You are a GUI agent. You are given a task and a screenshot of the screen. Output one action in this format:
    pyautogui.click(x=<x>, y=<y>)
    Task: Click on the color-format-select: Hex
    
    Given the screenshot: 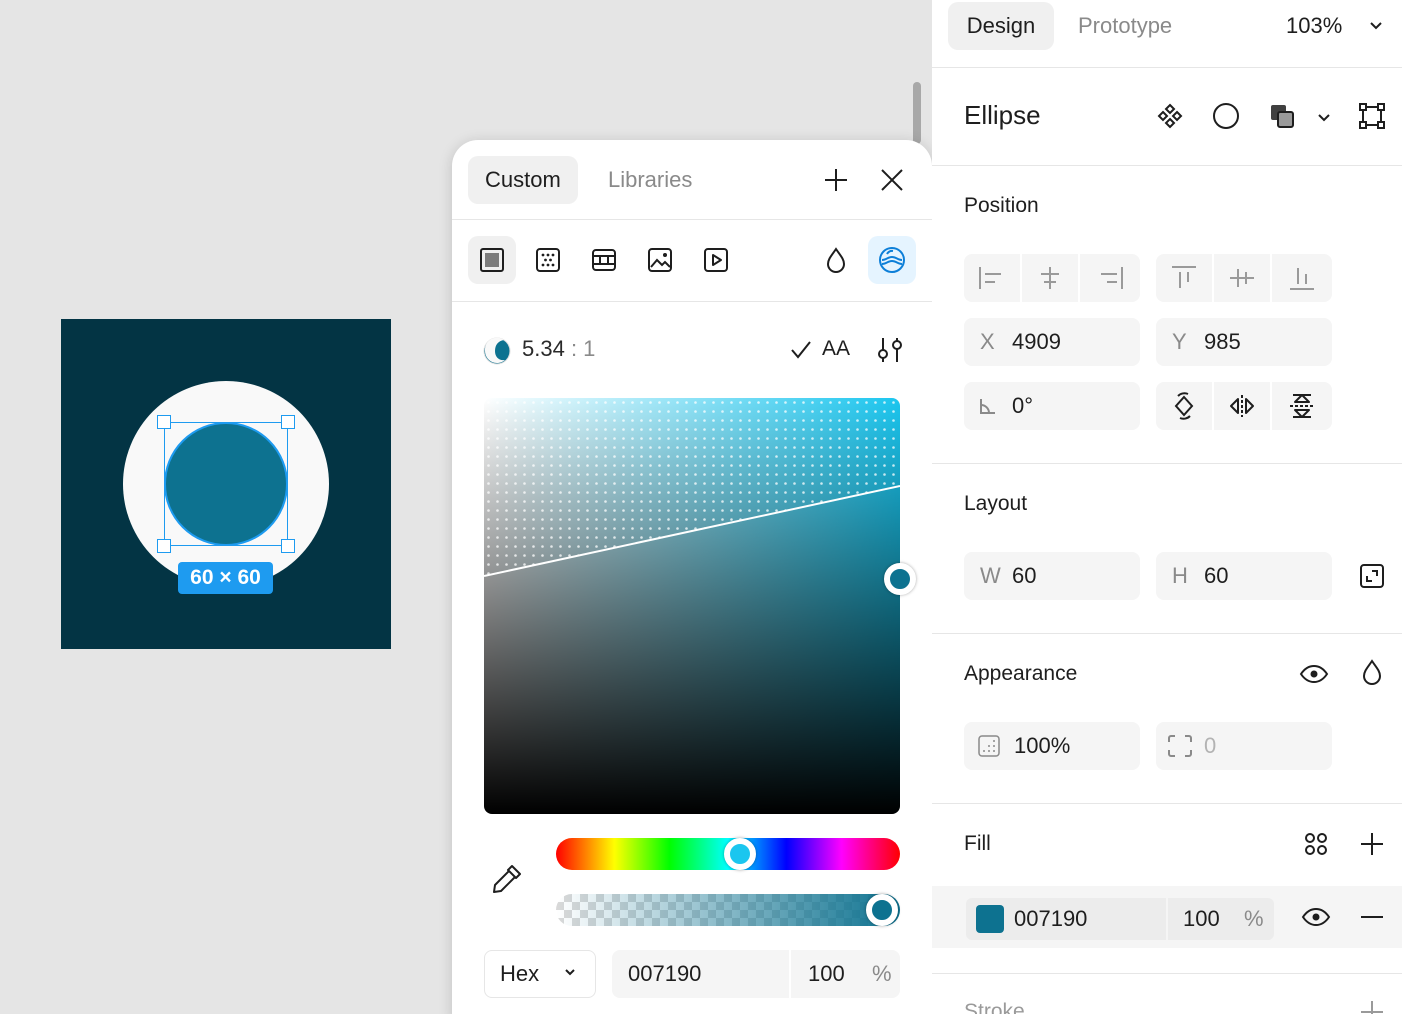 What is the action you would take?
    pyautogui.click(x=540, y=974)
    